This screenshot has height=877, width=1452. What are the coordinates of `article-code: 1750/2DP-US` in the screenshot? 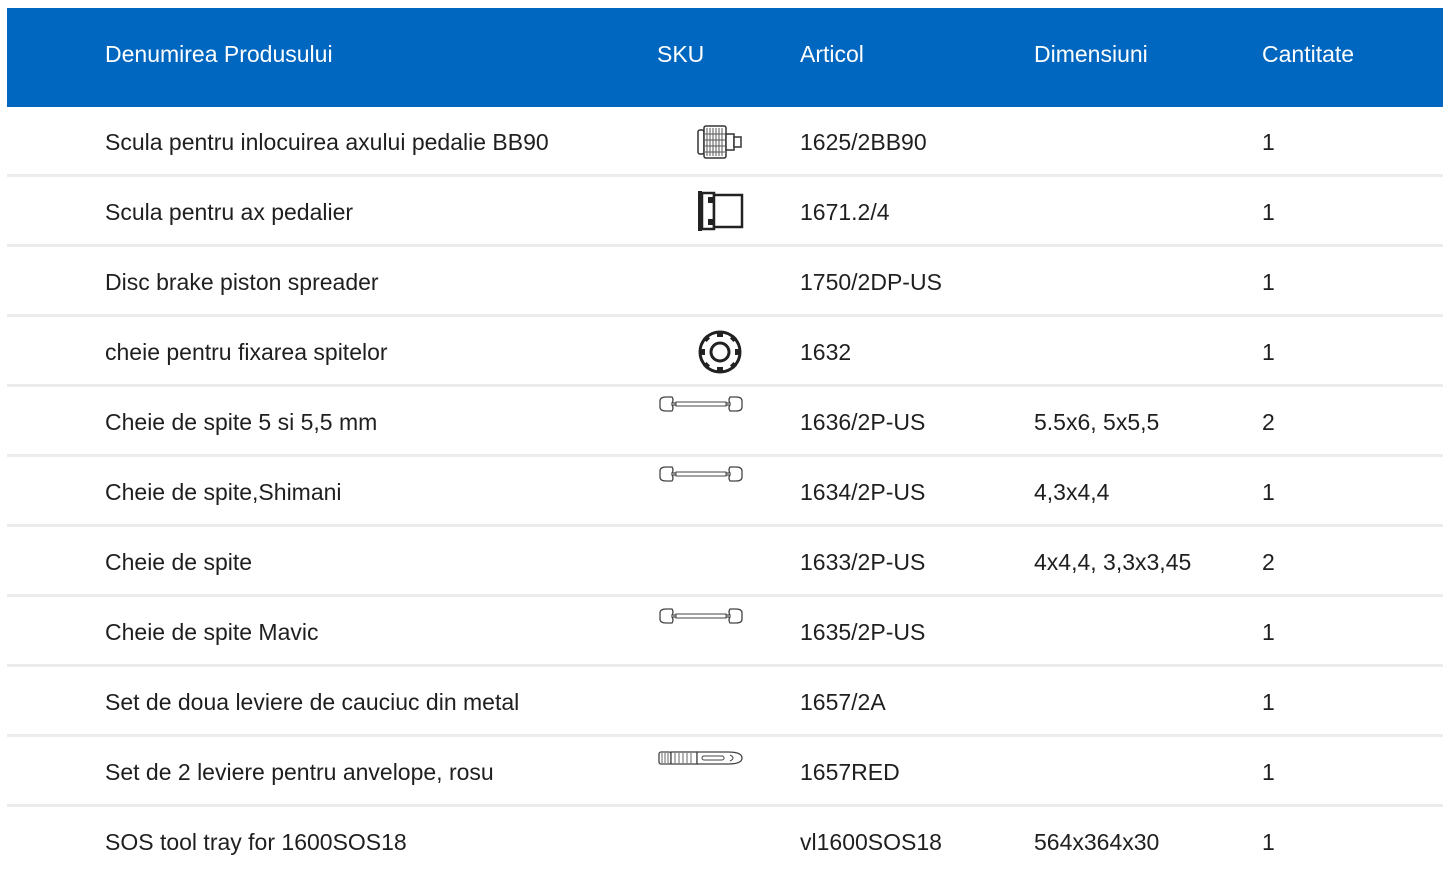 It's located at (871, 282).